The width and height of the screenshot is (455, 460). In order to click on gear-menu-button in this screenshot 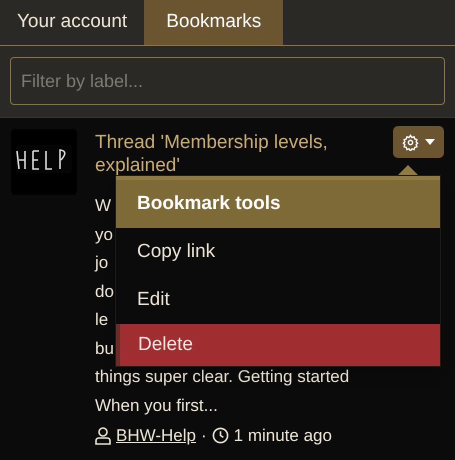, I will do `click(418, 142)`.